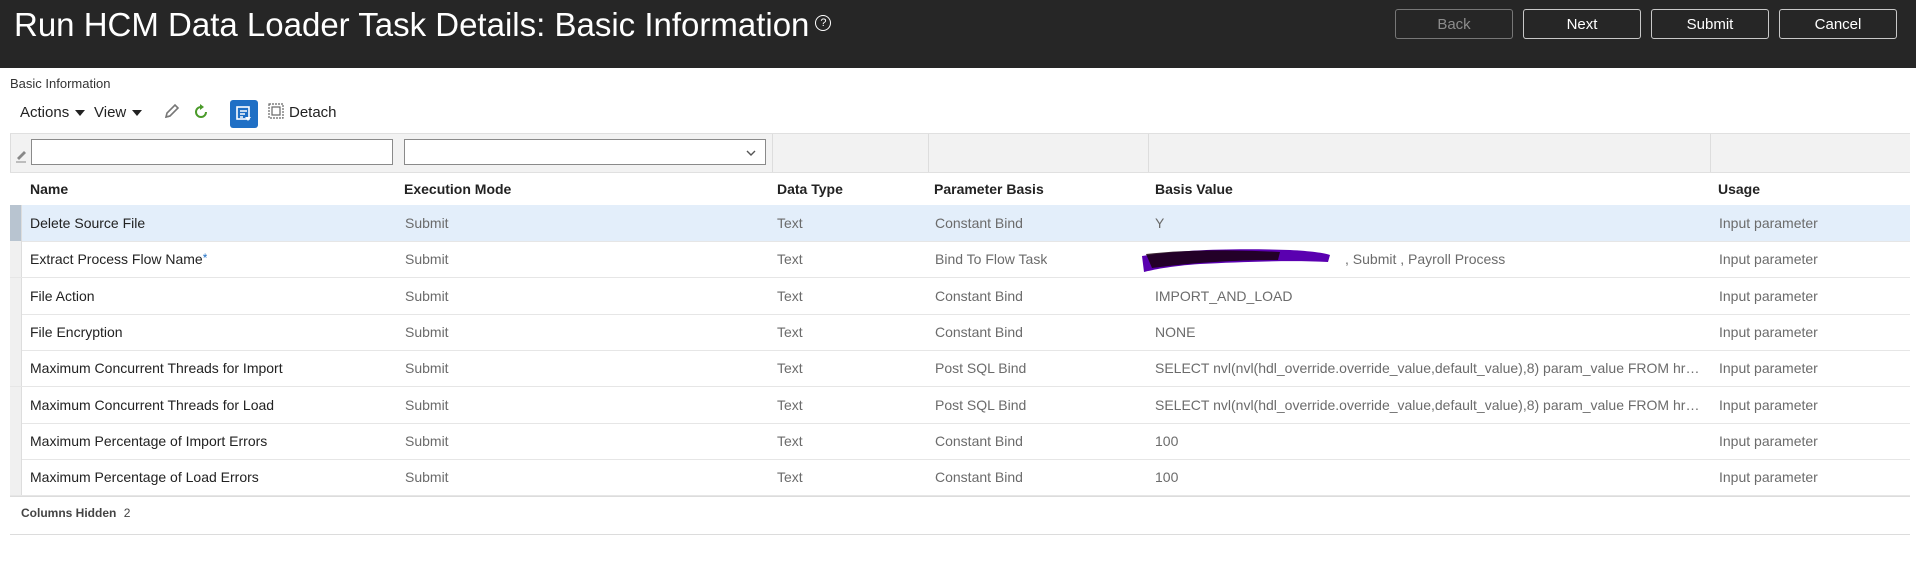  Describe the element at coordinates (20, 153) in the screenshot. I see `filter-clear-icon` at that location.